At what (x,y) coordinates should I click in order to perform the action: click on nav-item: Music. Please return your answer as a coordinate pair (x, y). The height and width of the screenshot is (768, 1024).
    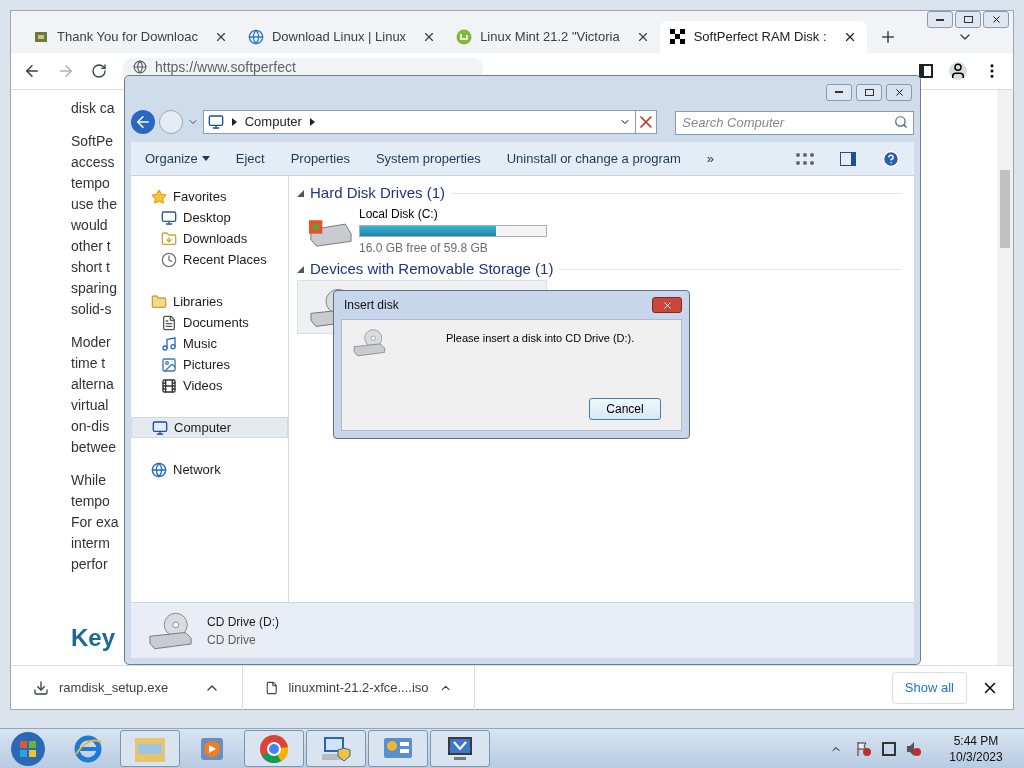
    Looking at the image, I should click on (209, 343).